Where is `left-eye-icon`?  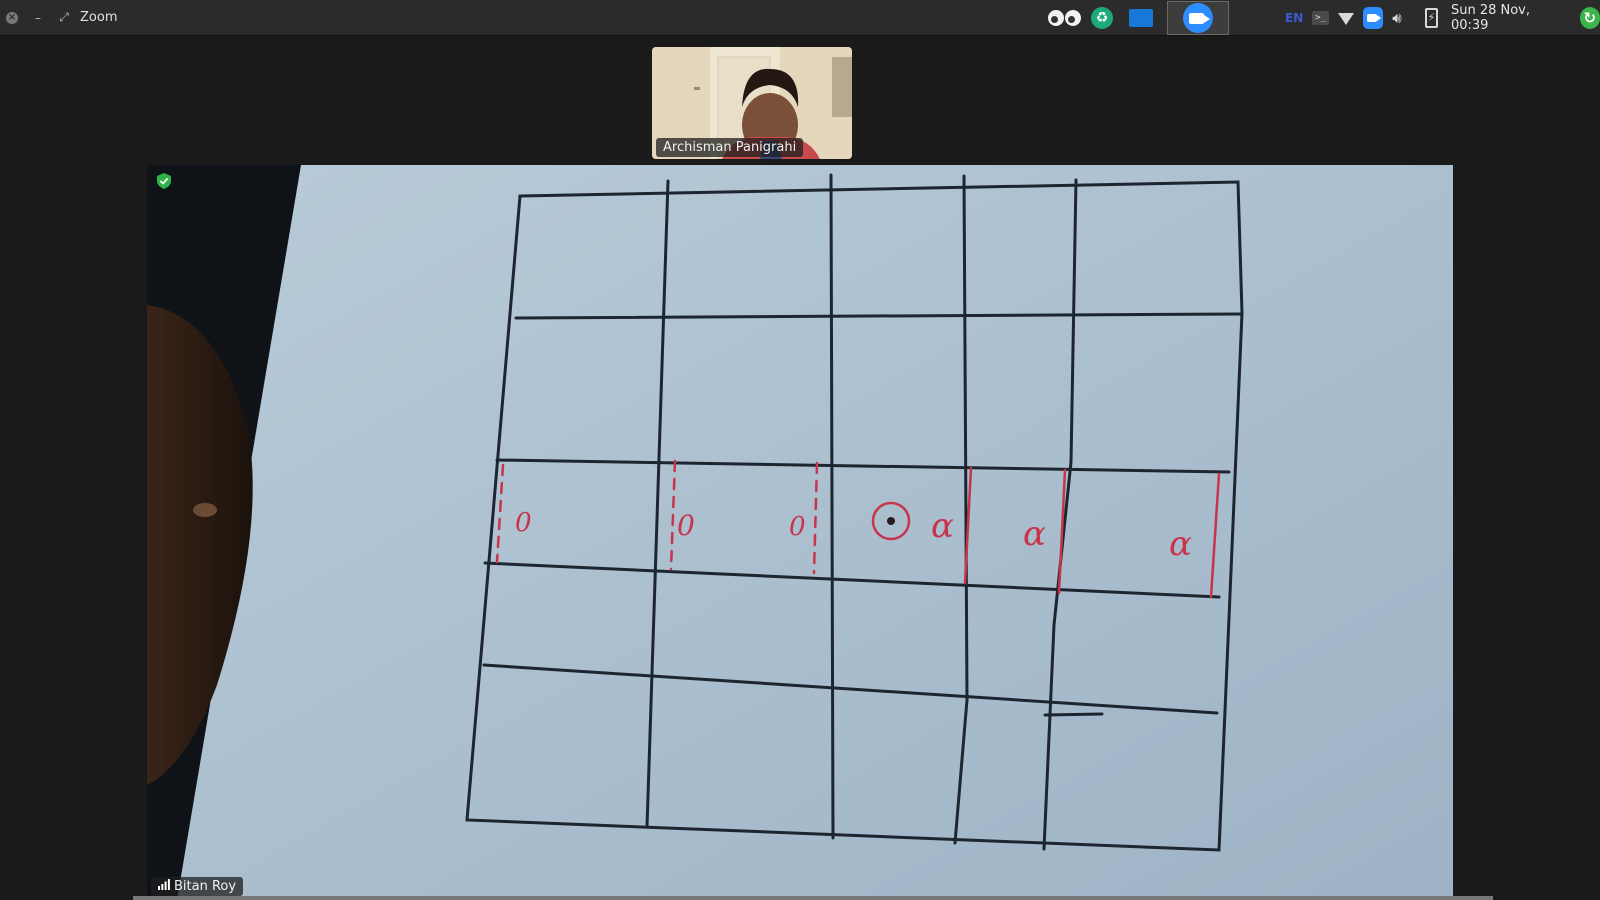
left-eye-icon is located at coordinates (1056, 18).